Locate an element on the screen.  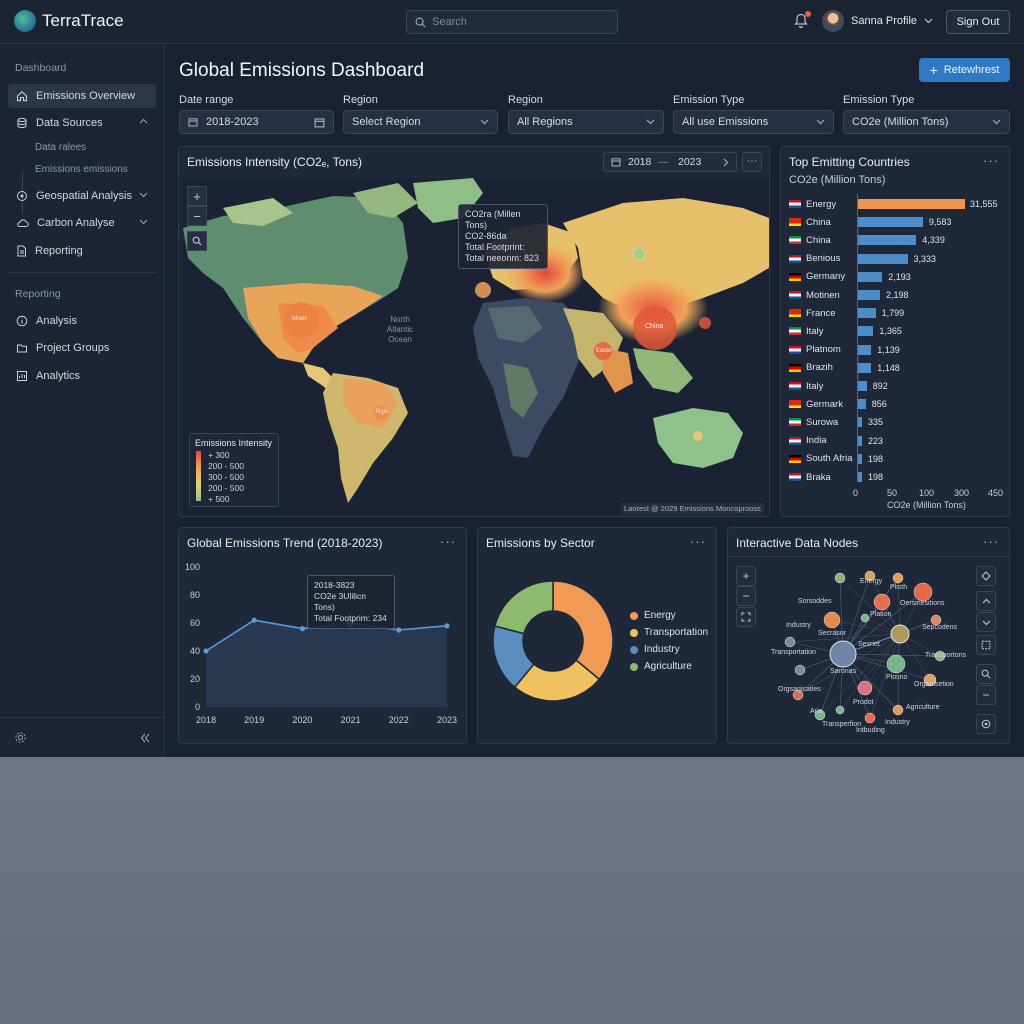
country-row: Benious is located at coordinates (814, 259).